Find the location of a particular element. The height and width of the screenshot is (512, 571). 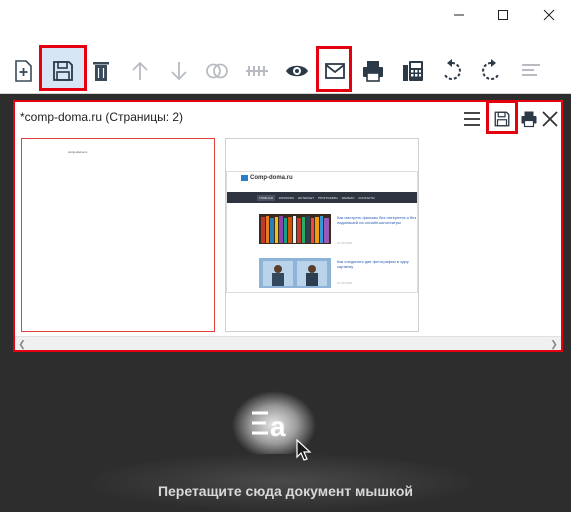

close-button is located at coordinates (549, 15).